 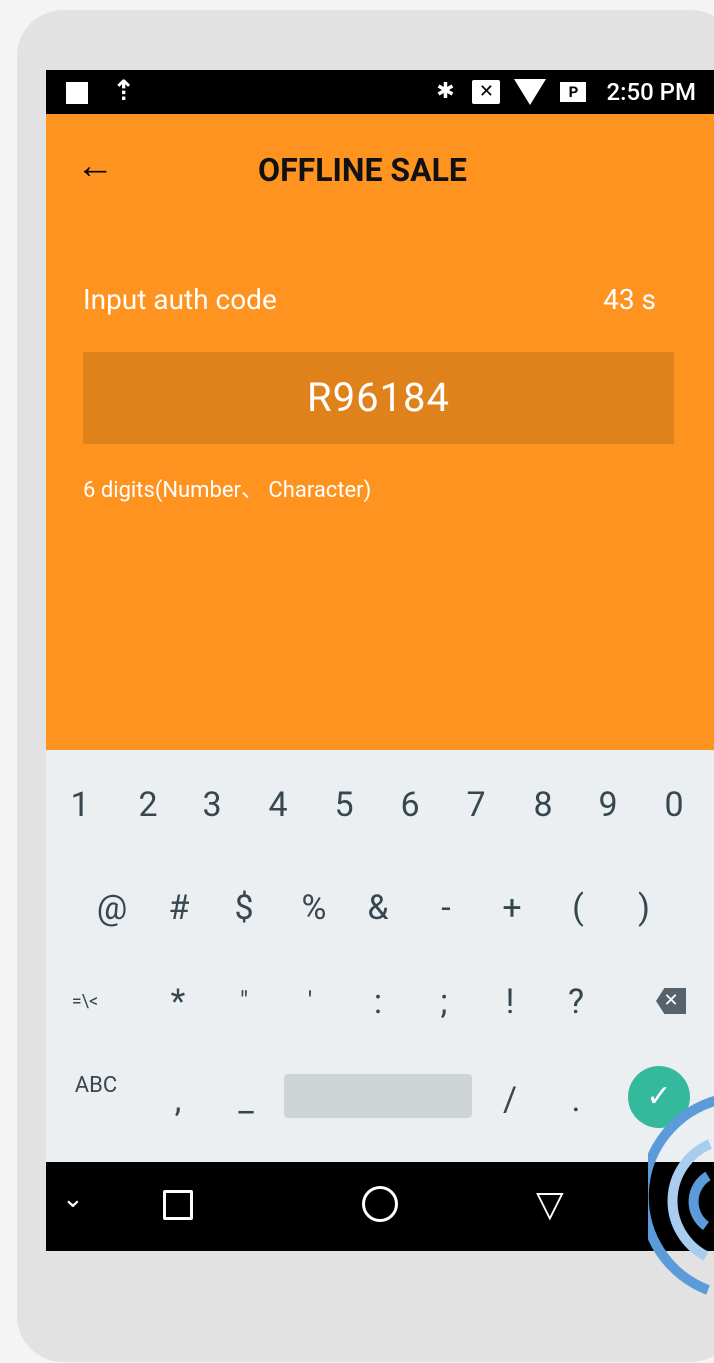 What do you see at coordinates (124, 90) in the screenshot?
I see `upload-icon: ⇡` at bounding box center [124, 90].